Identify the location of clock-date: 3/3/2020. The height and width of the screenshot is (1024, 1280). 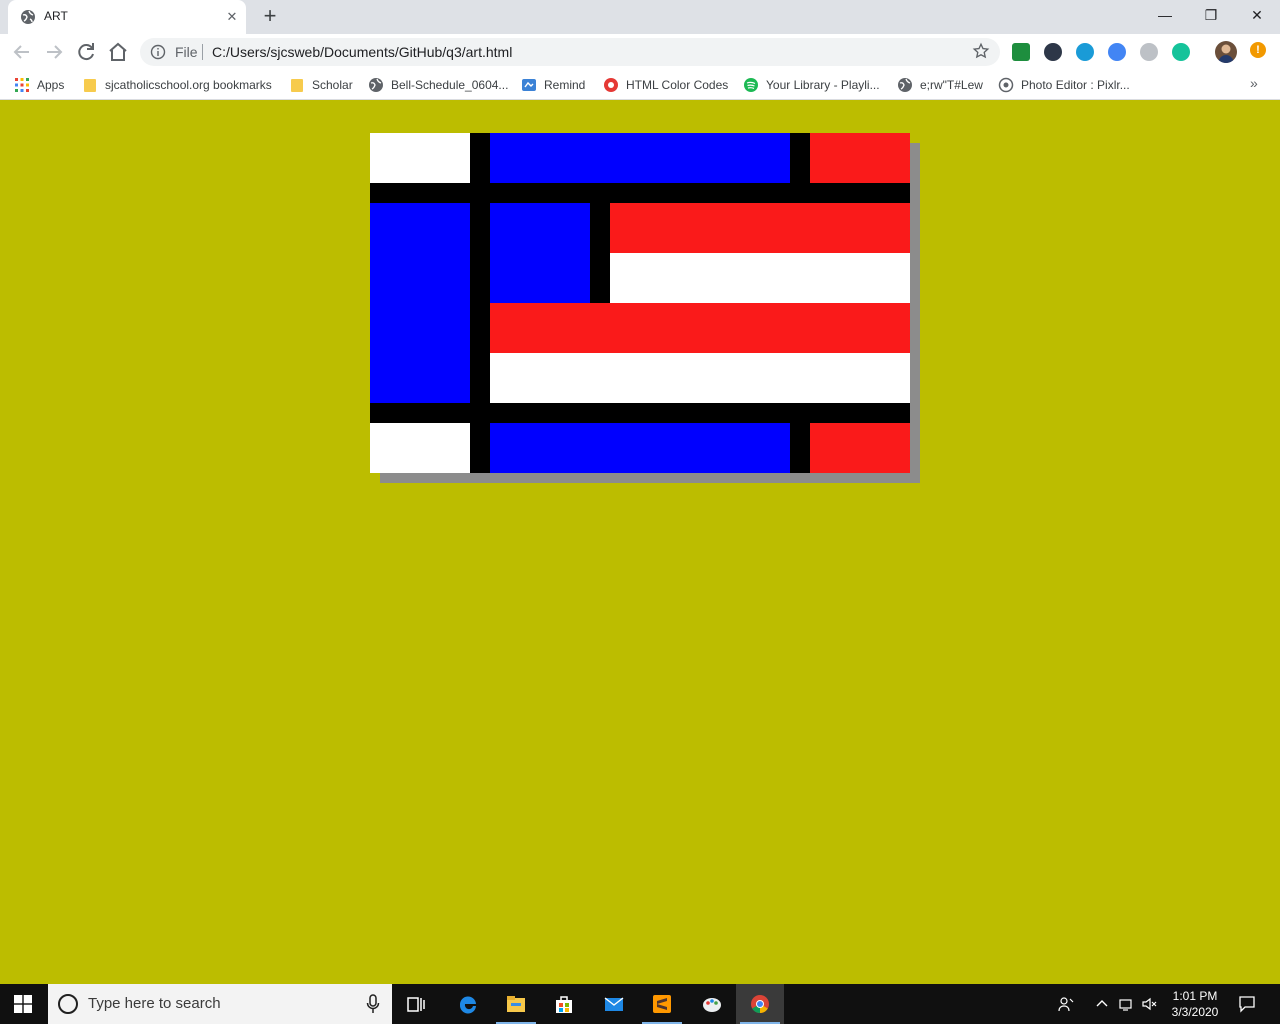
(1195, 1012).